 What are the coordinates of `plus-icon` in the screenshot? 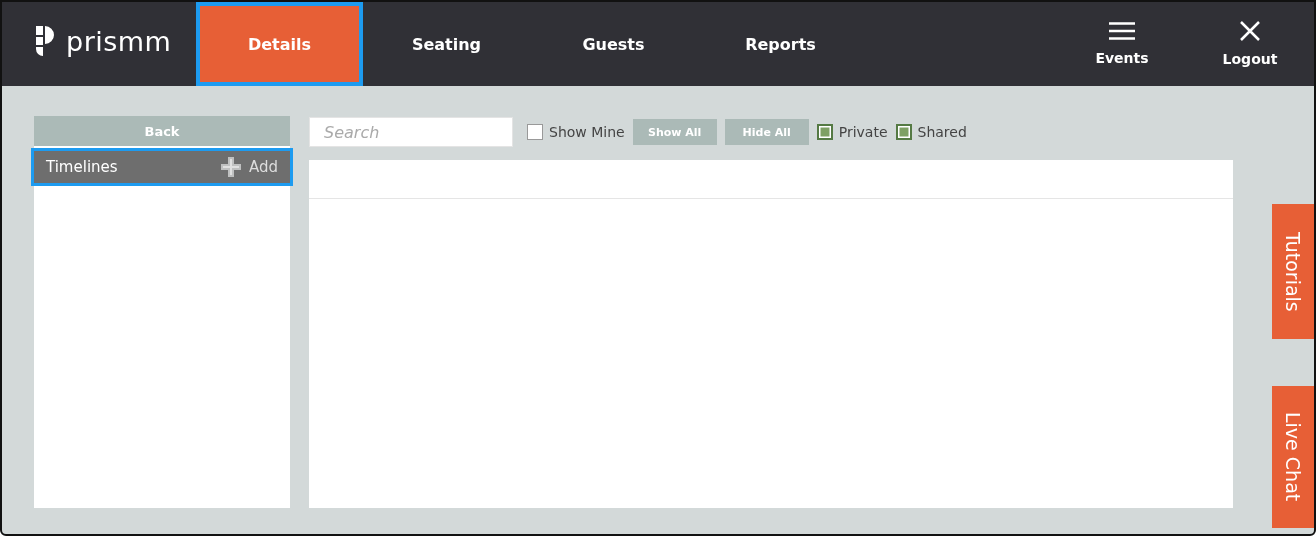 It's located at (230, 167).